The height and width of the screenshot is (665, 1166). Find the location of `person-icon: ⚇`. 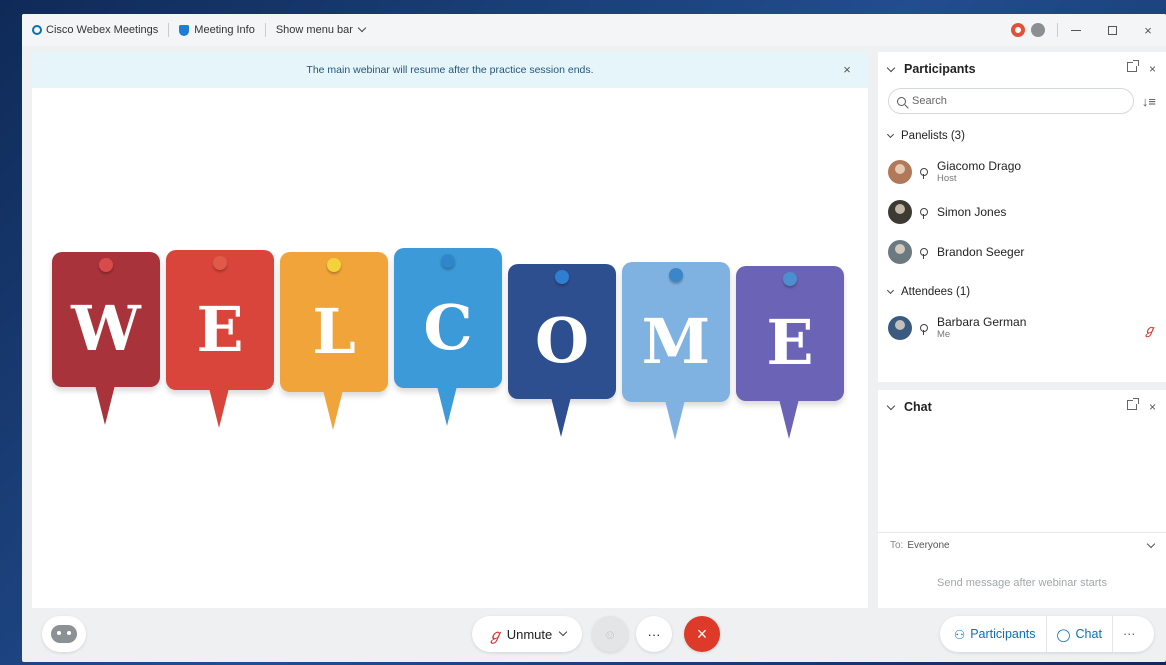

person-icon: ⚇ is located at coordinates (960, 634).